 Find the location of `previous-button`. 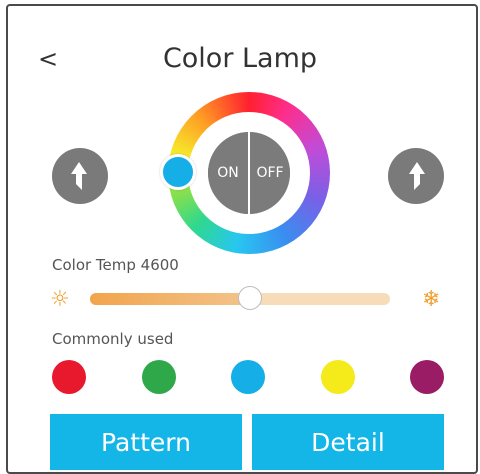

previous-button is located at coordinates (80, 176).